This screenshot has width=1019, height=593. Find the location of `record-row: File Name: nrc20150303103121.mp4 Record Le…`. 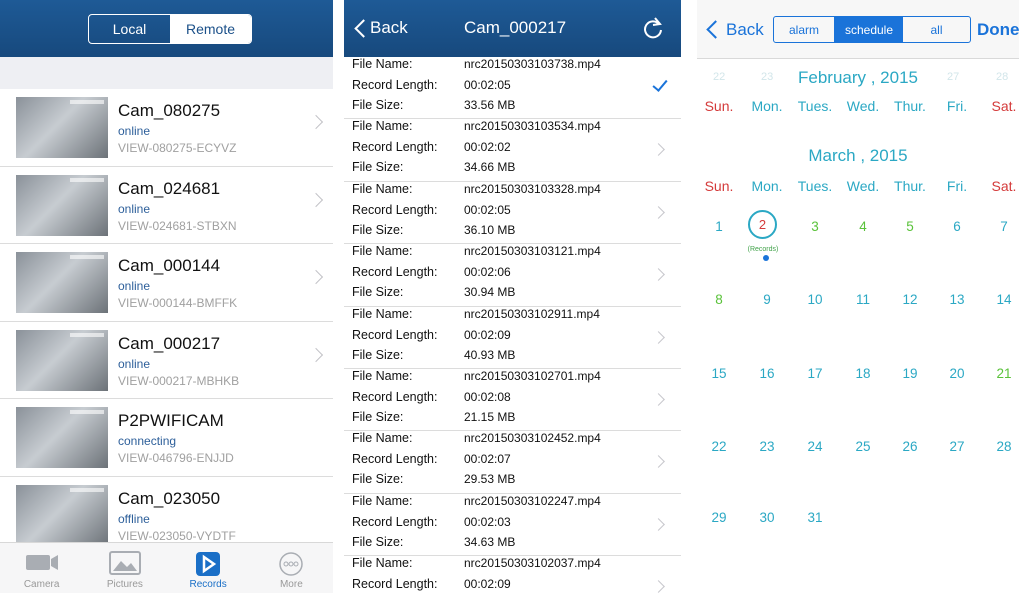

record-row: File Name: nrc20150303103121.mp4 Record Le… is located at coordinates (512, 275).